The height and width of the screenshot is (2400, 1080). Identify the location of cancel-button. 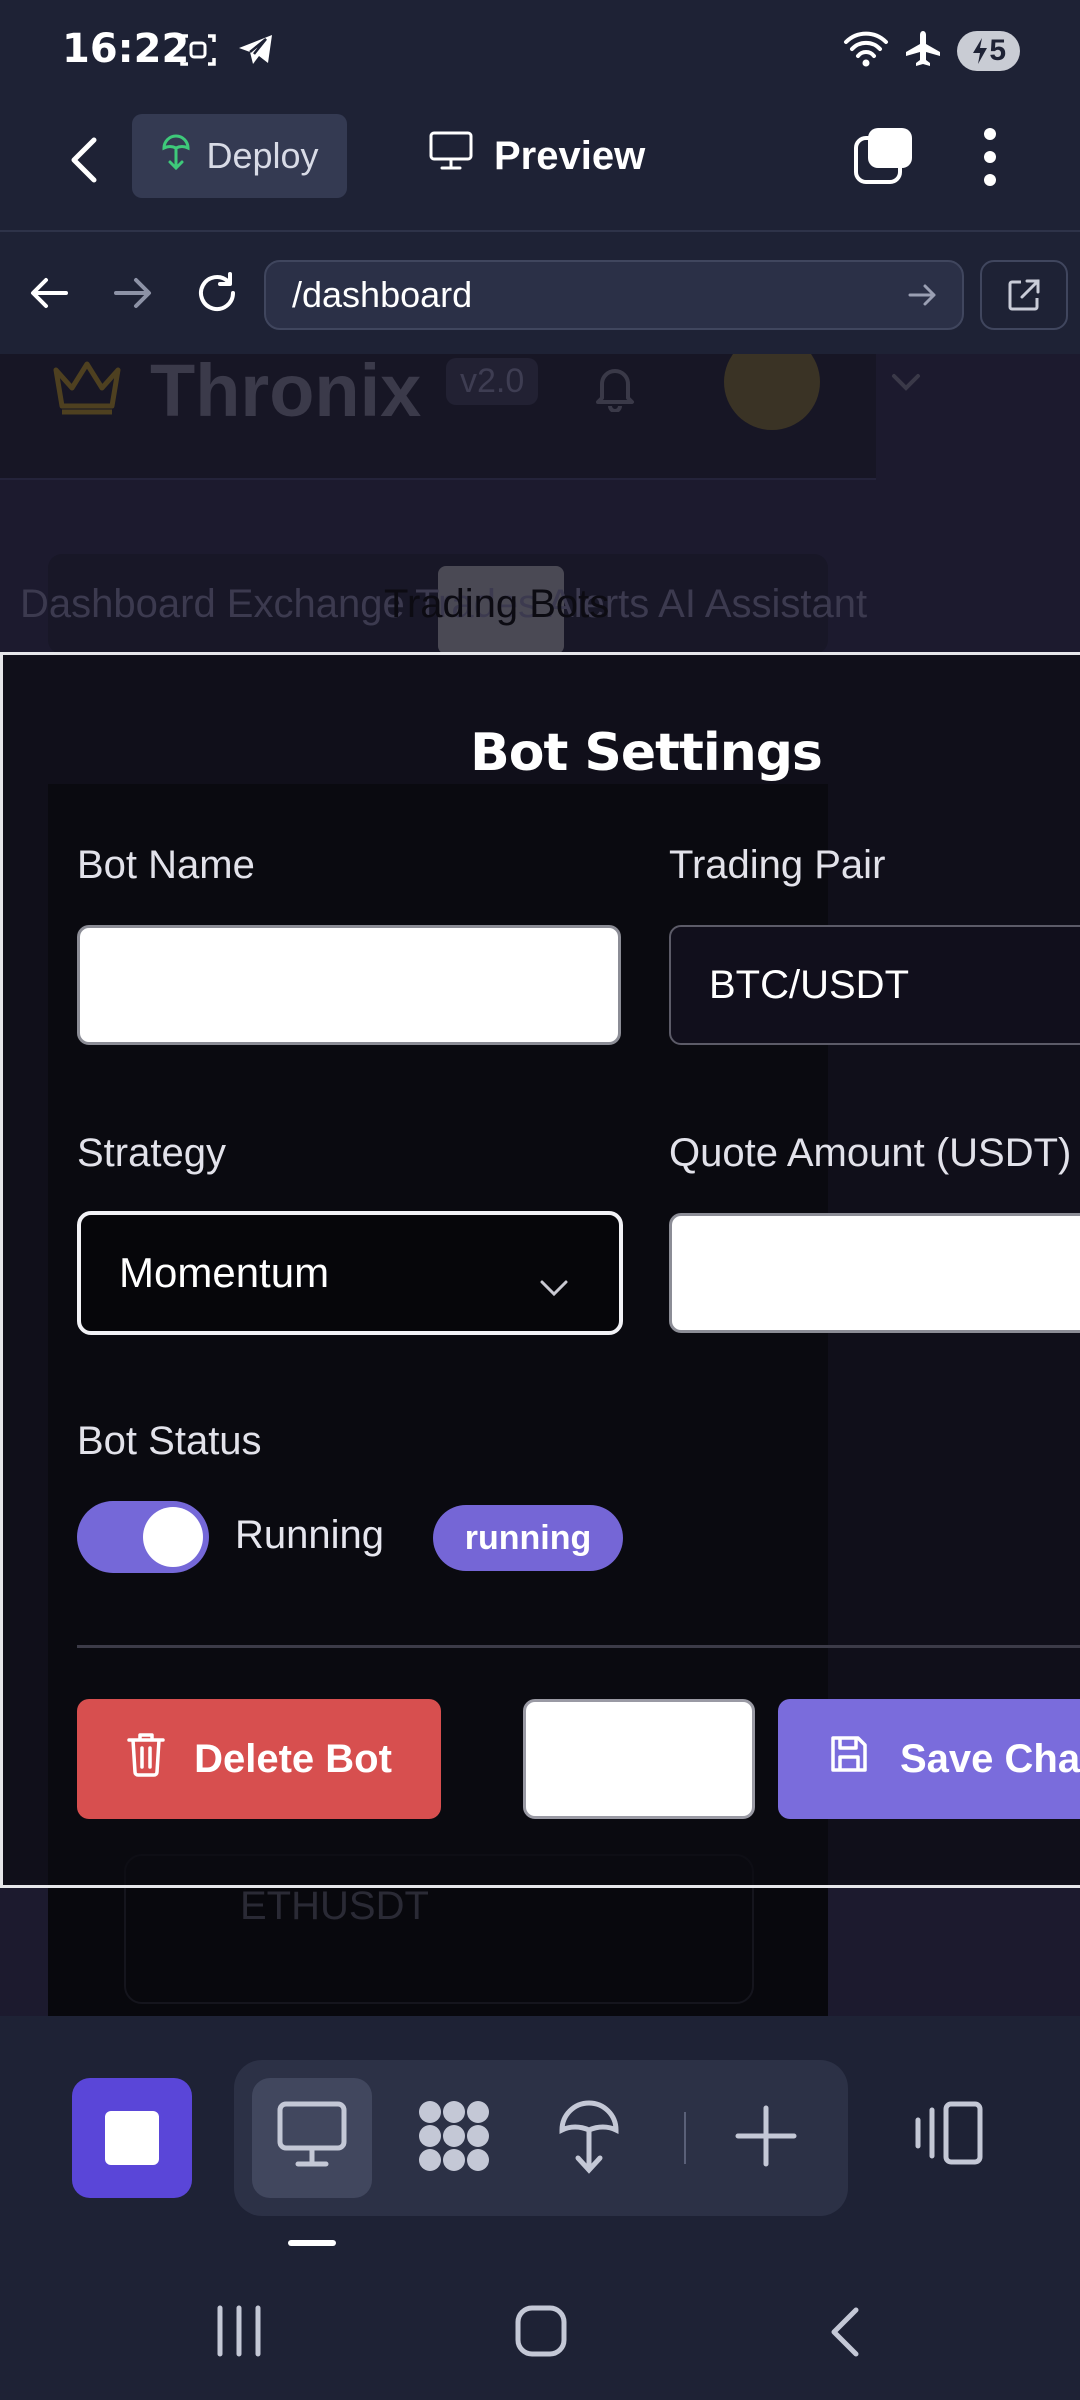
(639, 1759).